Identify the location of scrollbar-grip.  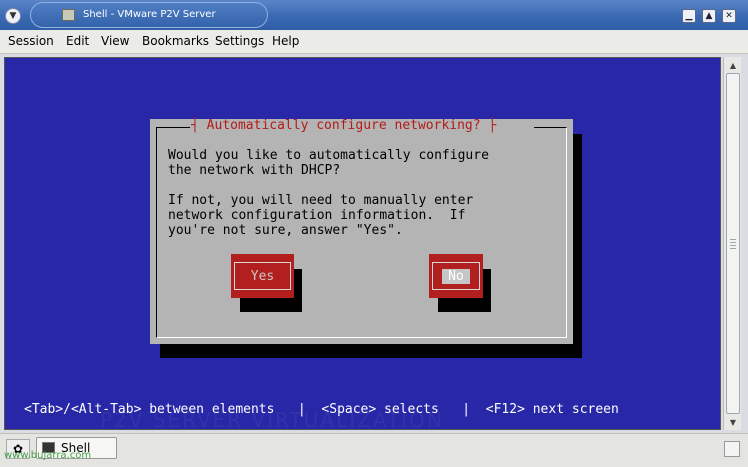
(733, 244).